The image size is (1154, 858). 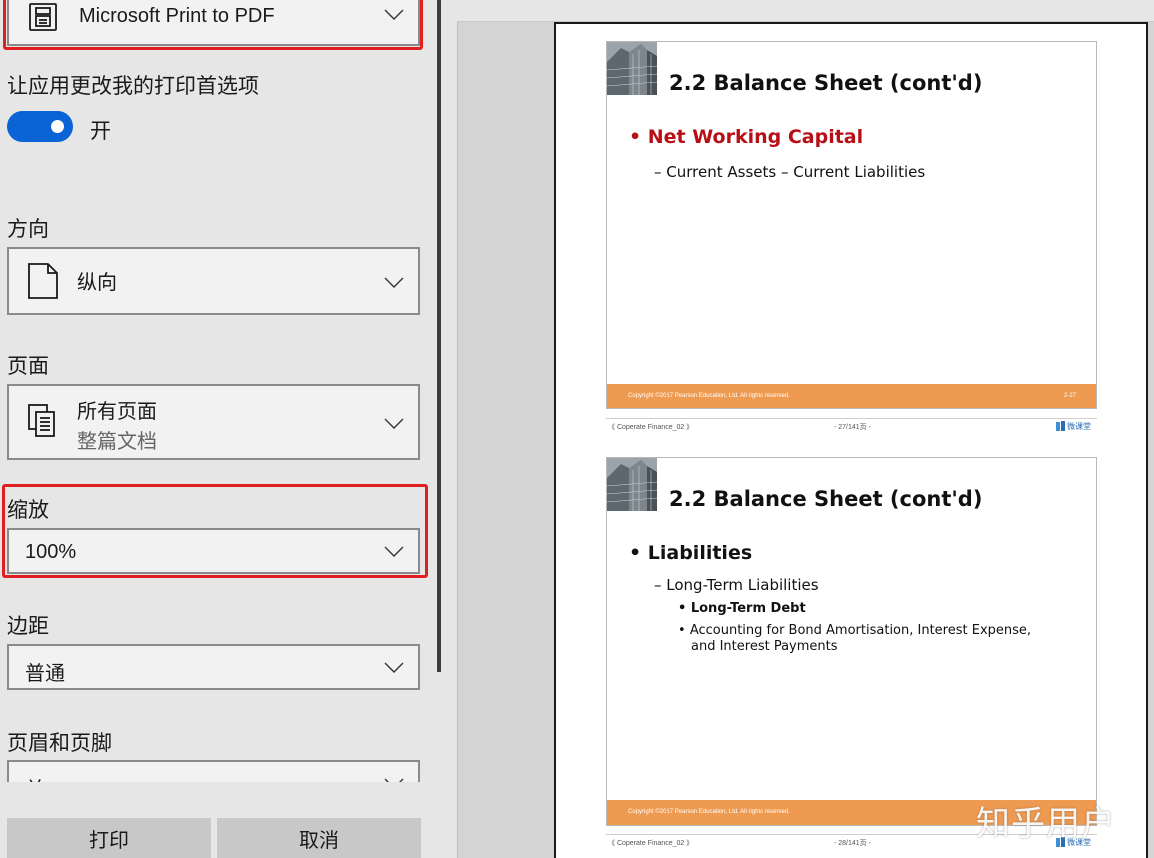 I want to click on app-prefs-toggle, so click(x=40, y=126).